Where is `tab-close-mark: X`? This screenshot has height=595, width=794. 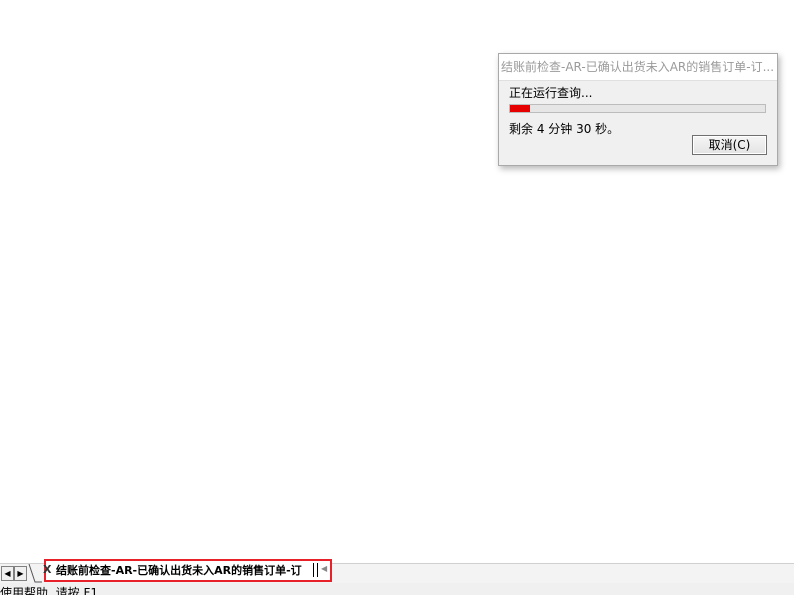
tab-close-mark: X is located at coordinates (47, 569).